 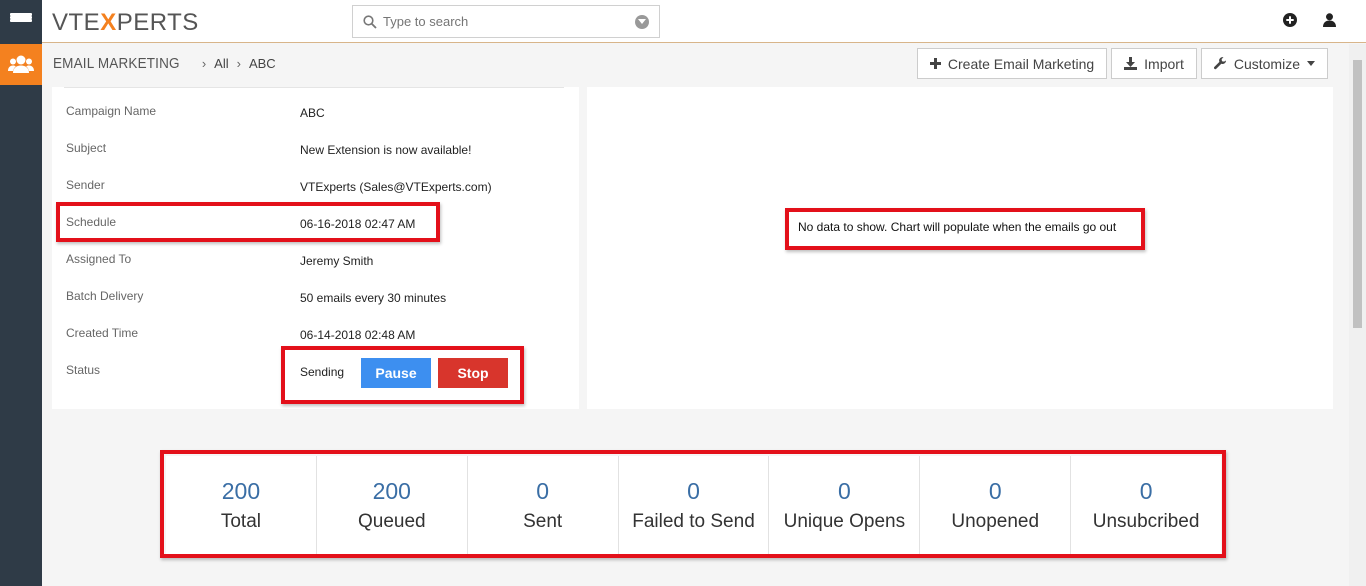 What do you see at coordinates (314, 87) in the screenshot?
I see `divider` at bounding box center [314, 87].